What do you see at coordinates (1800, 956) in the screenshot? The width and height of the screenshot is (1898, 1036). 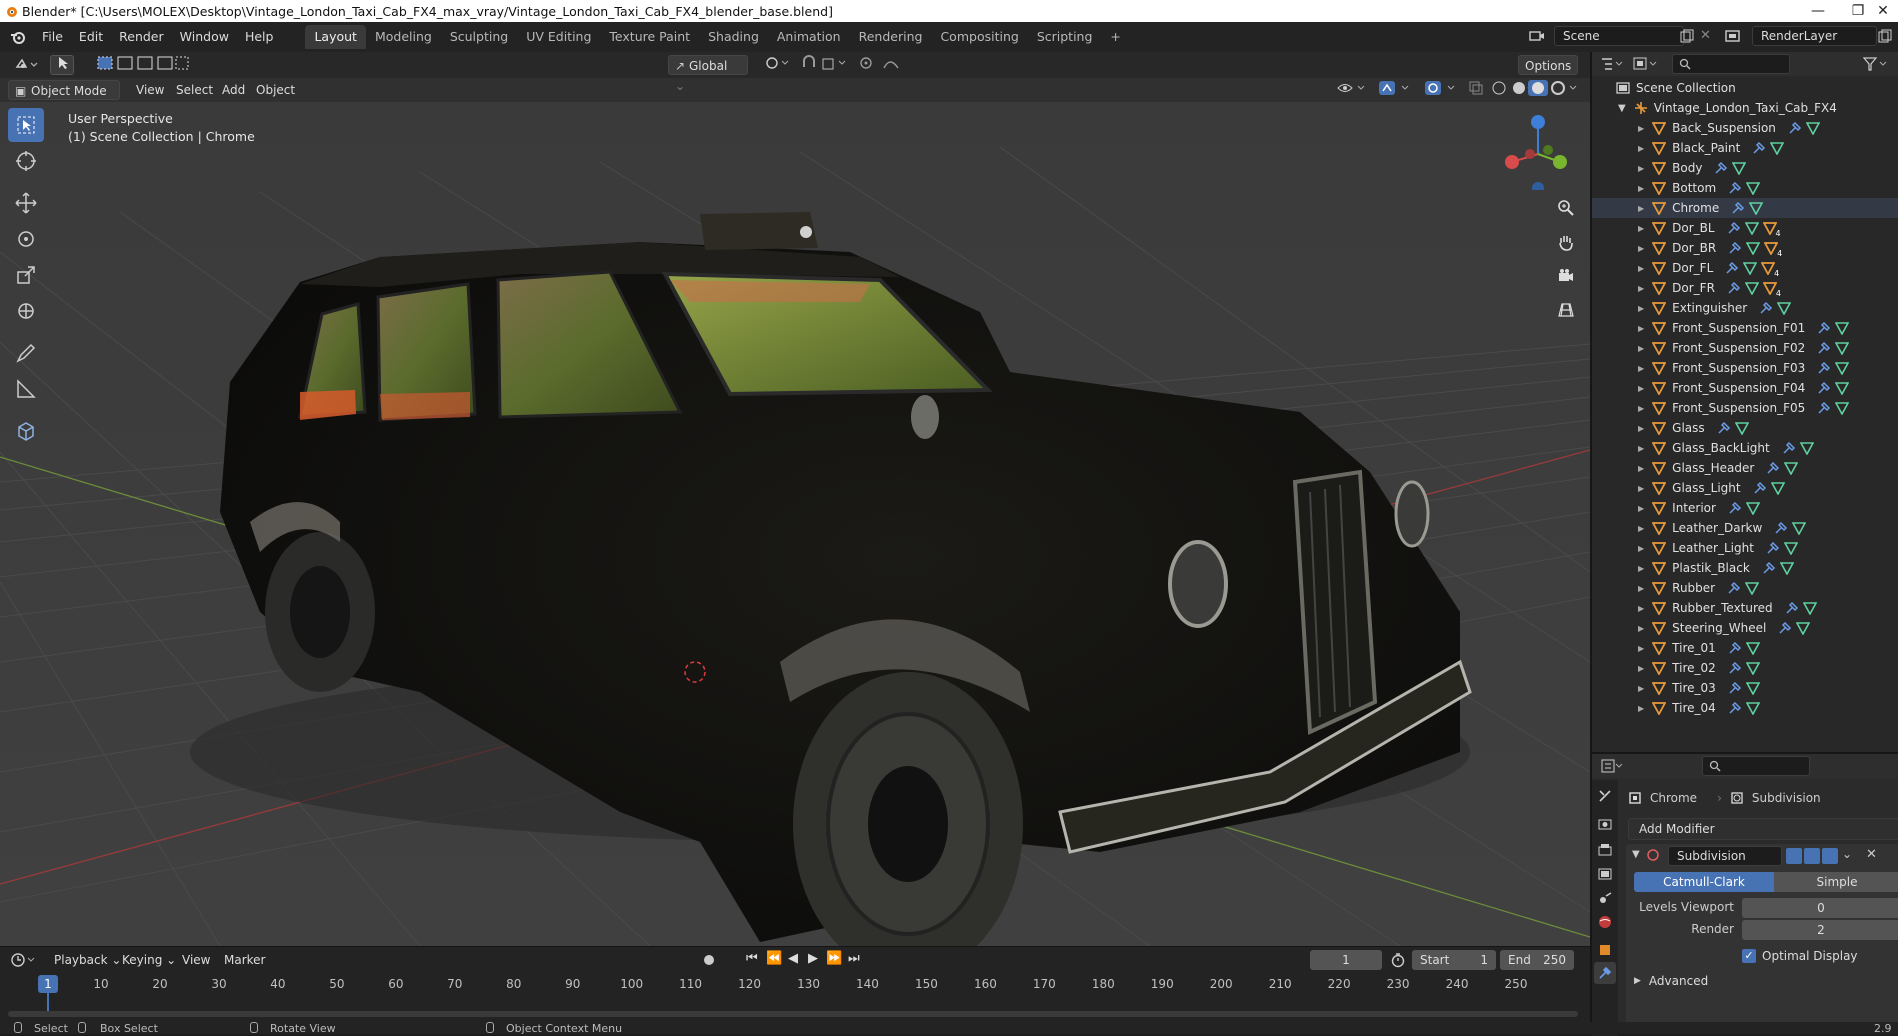 I see `optimal-display-checkbox: ✓ Optimal Display` at bounding box center [1800, 956].